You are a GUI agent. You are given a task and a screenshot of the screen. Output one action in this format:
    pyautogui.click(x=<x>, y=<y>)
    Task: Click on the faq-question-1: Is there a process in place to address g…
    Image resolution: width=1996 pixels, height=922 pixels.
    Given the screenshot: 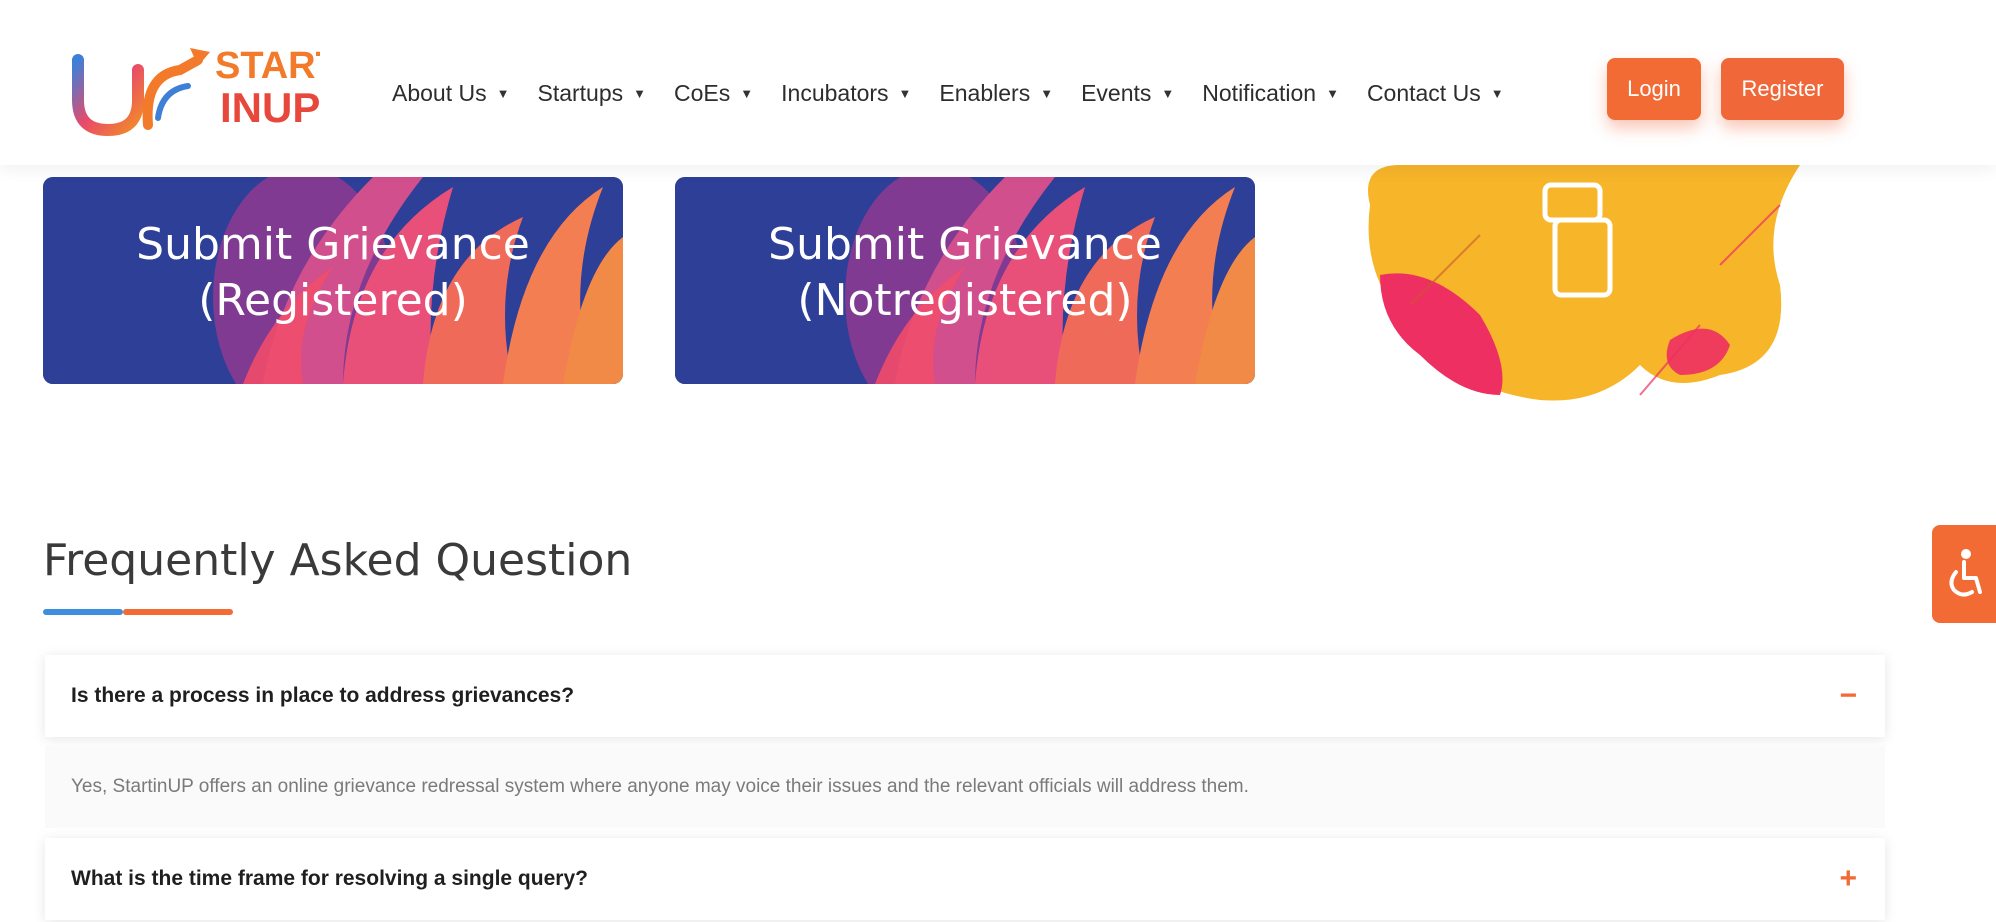 What is the action you would take?
    pyautogui.click(x=965, y=696)
    